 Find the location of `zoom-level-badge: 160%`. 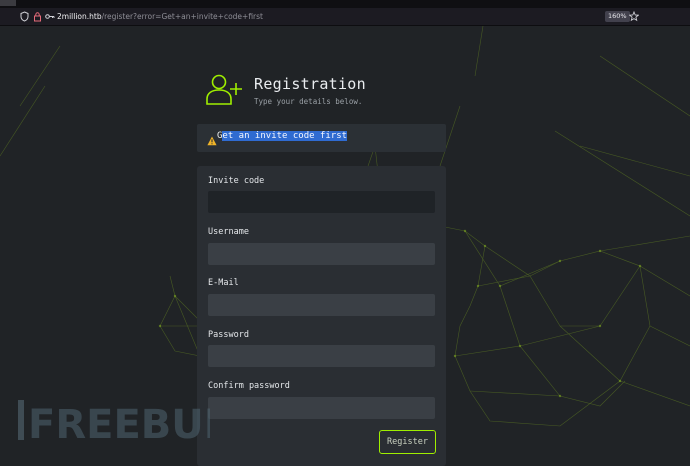

zoom-level-badge: 160% is located at coordinates (617, 16).